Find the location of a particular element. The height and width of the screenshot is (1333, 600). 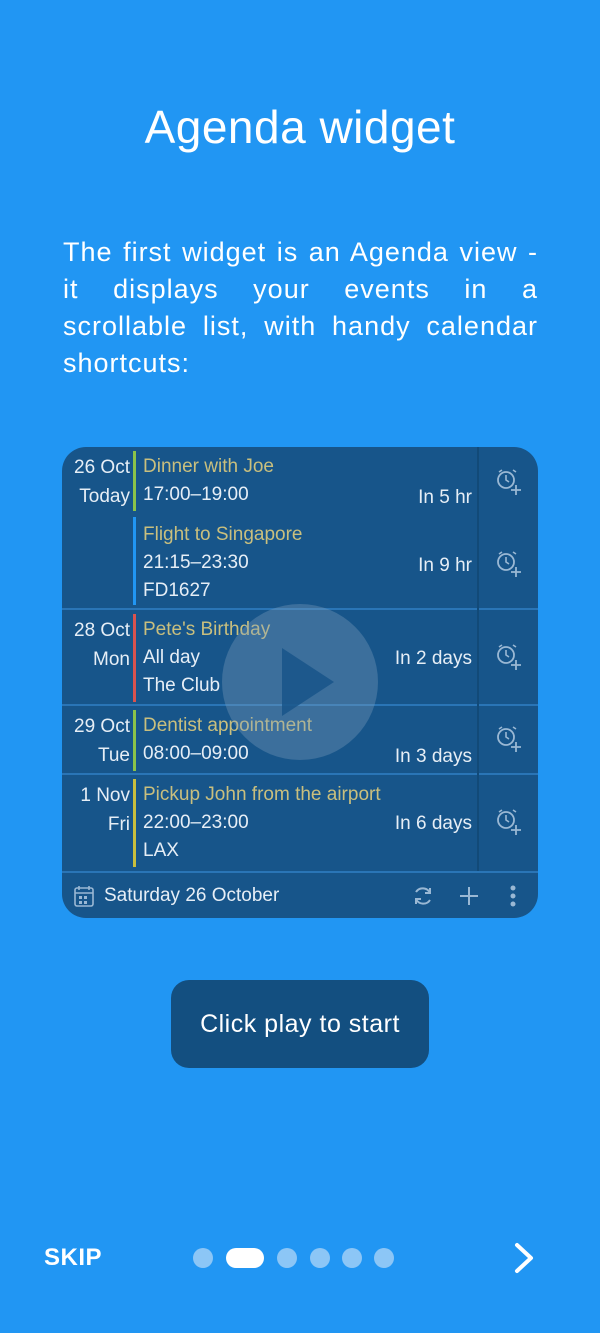

date-label: 26 Oct Today is located at coordinates (102, 482).